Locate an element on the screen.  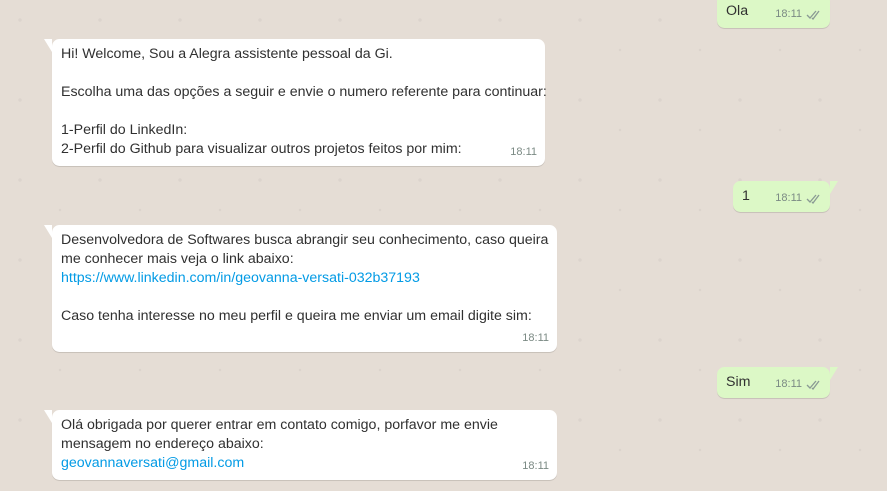
message-line: 1-Perfil do LinkedIn: is located at coordinates (124, 130).